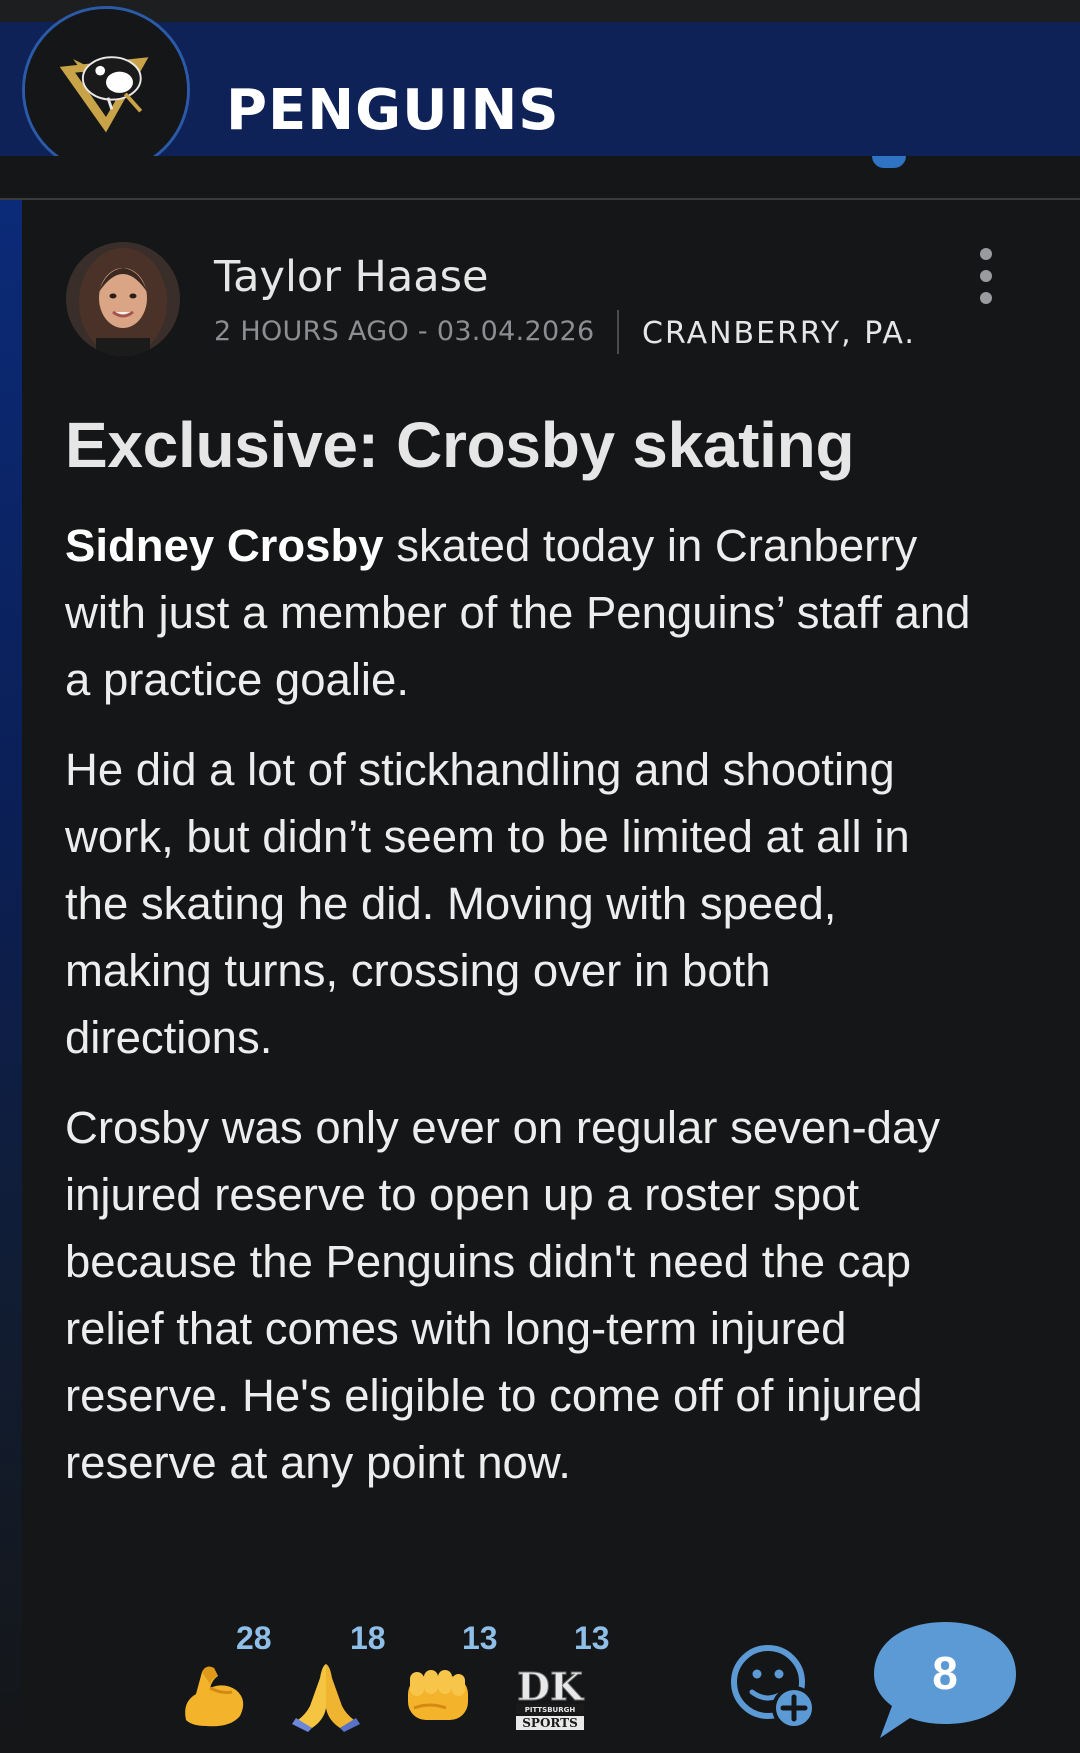 The height and width of the screenshot is (1753, 1080). What do you see at coordinates (551, 1686) in the screenshot?
I see `svg-text: DK` at bounding box center [551, 1686].